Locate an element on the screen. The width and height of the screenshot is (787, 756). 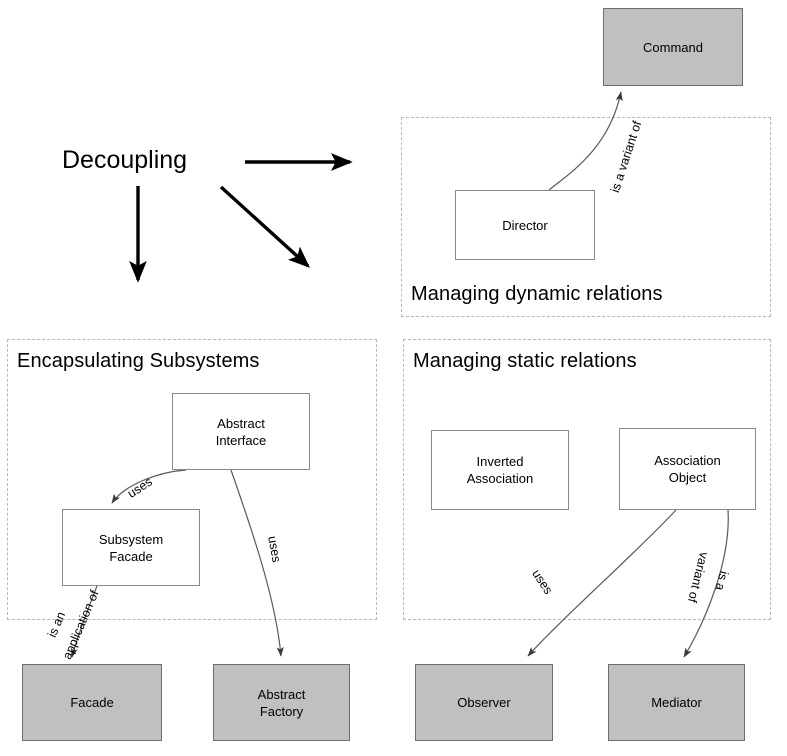
node-facade: Facade is located at coordinates (92, 702).